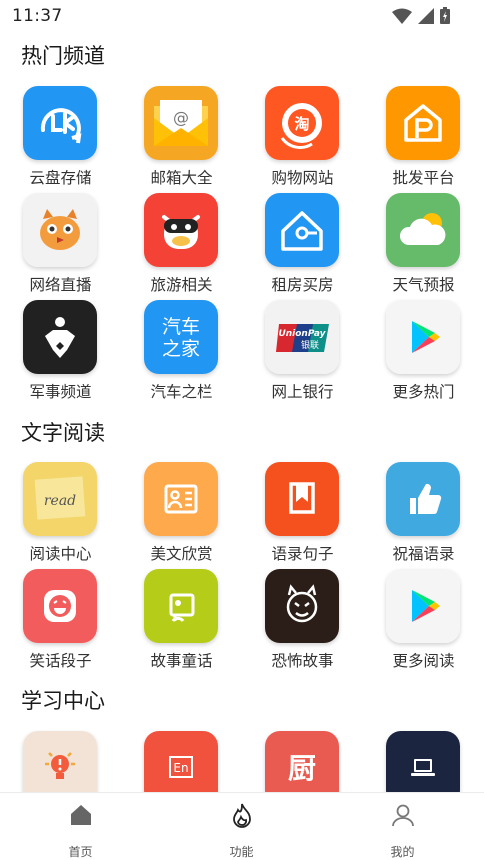  I want to click on kitchen-icon: 厨, so click(302, 761).